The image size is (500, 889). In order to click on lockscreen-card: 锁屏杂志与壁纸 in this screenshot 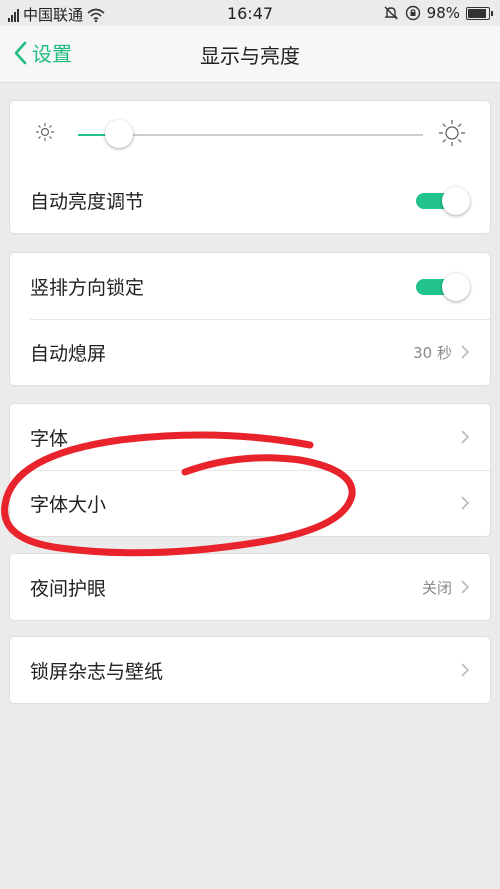, I will do `click(250, 670)`.